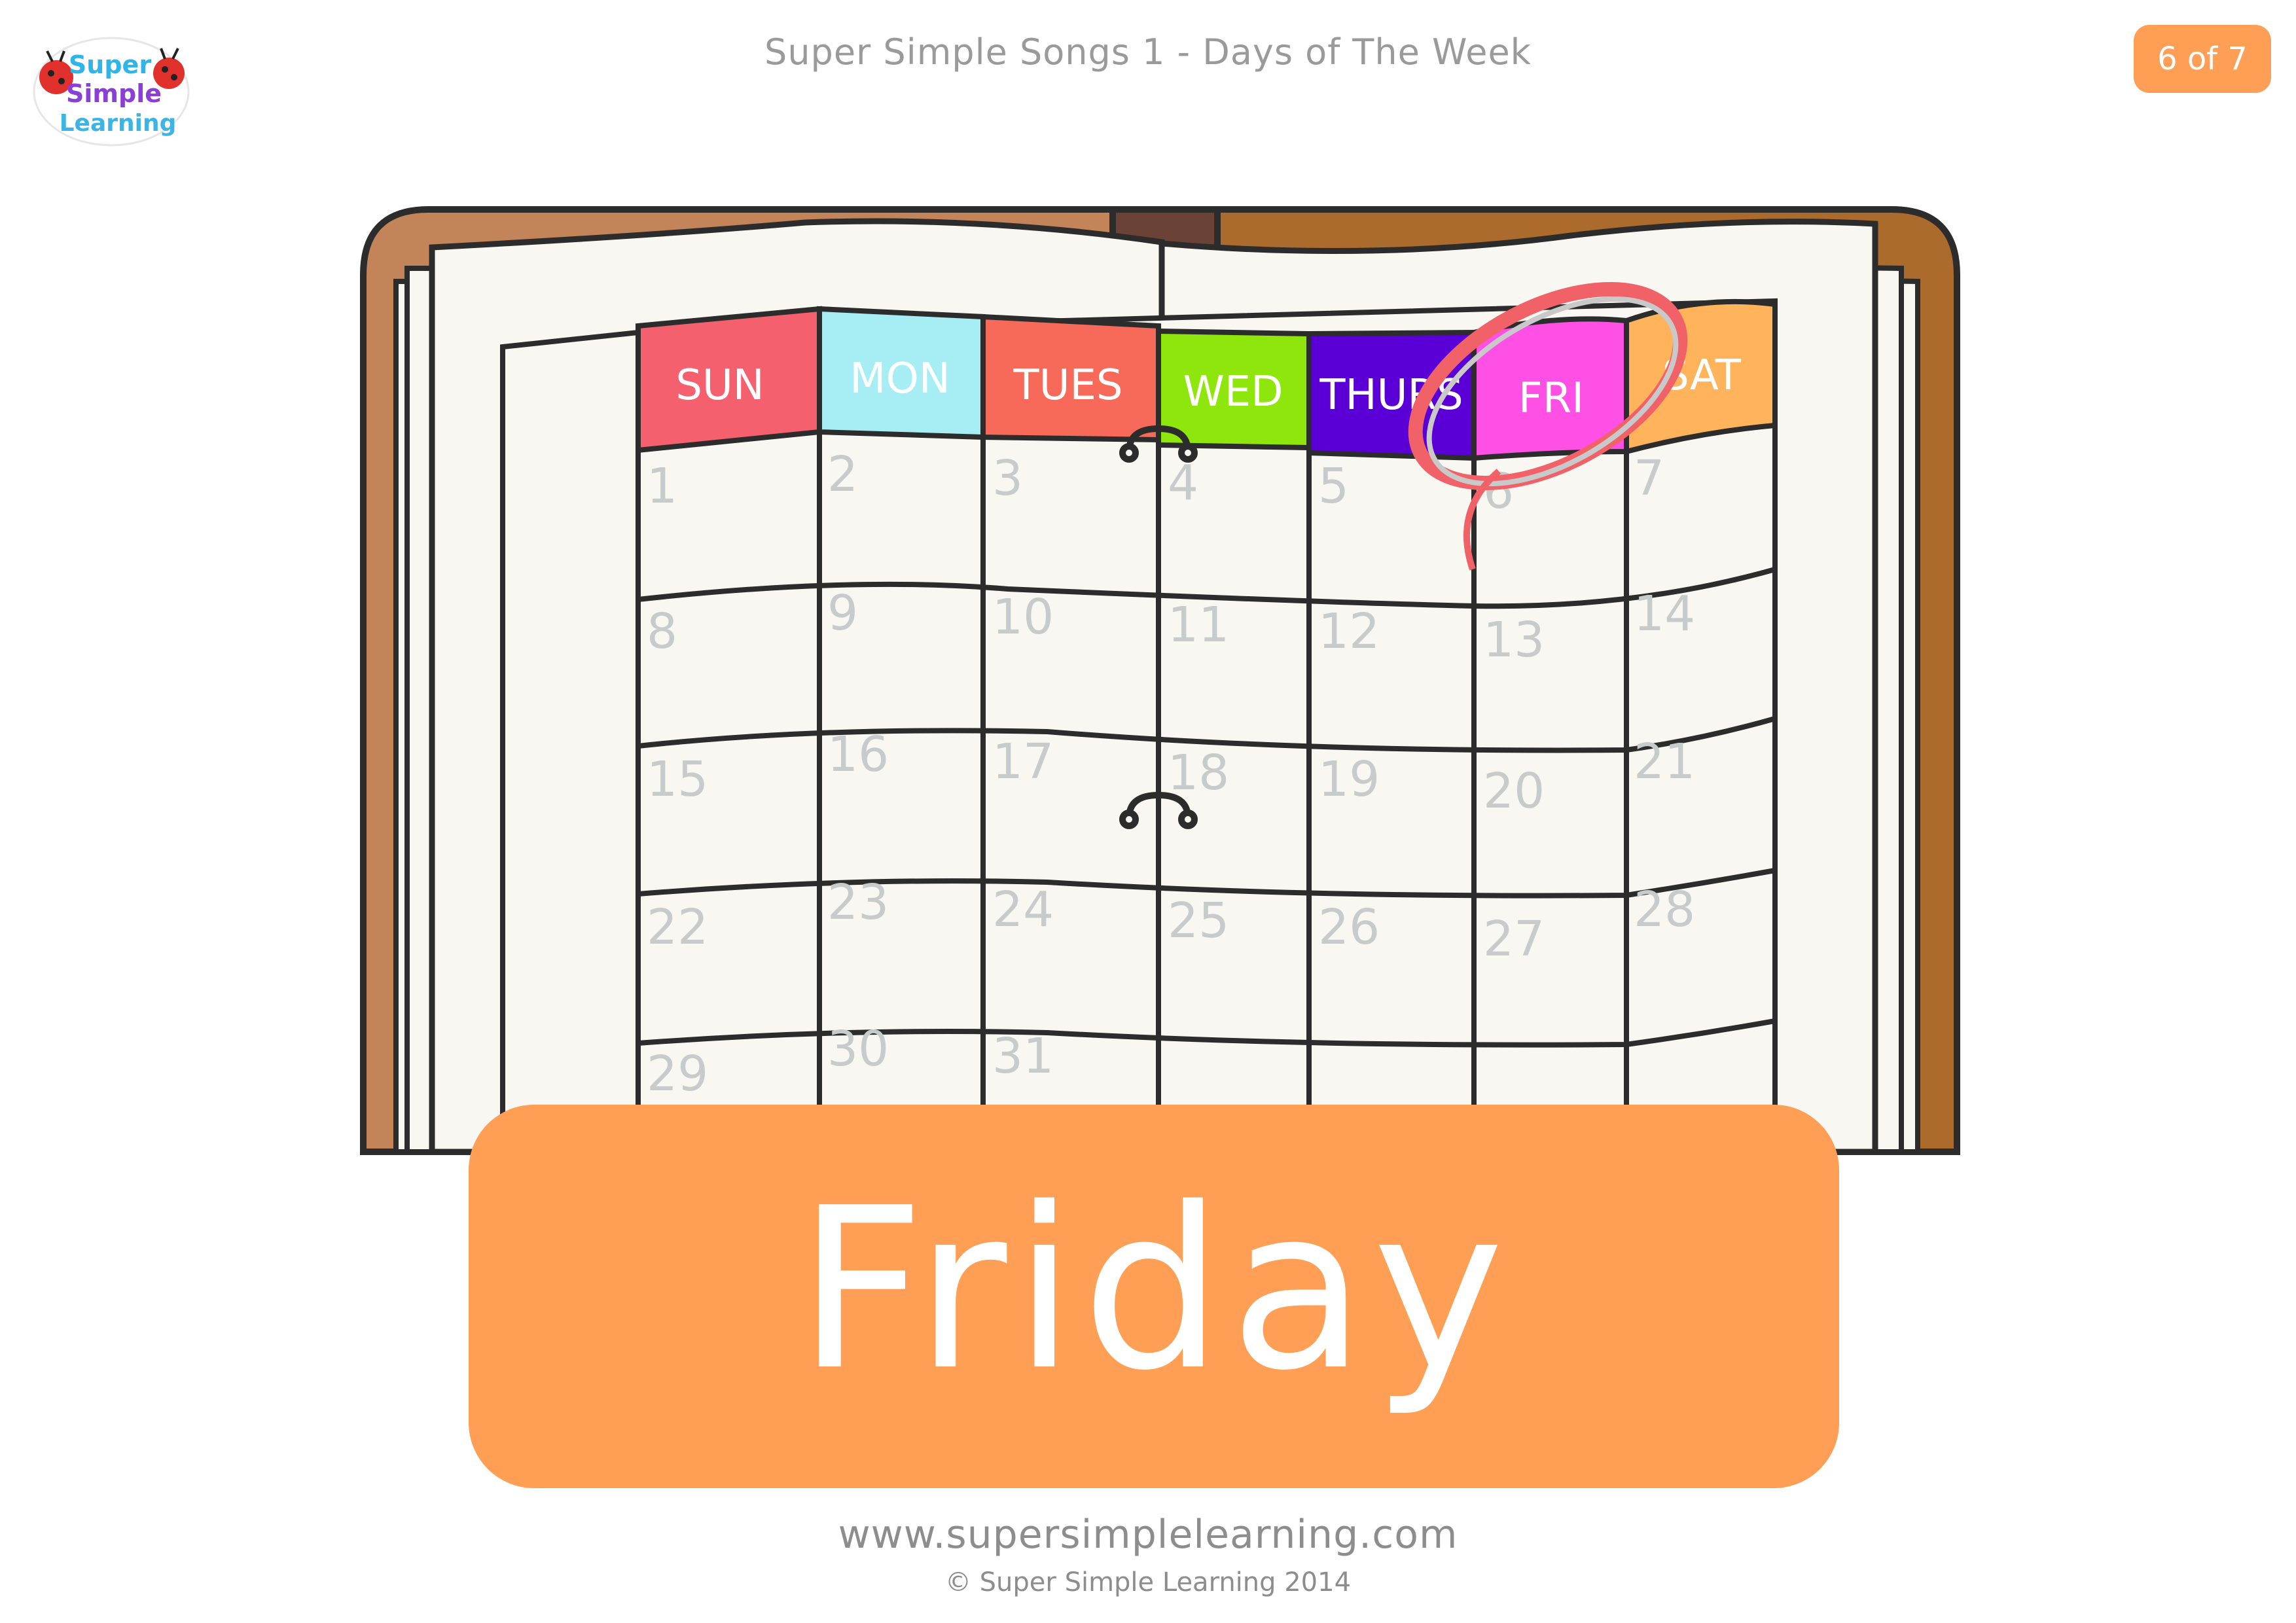 Image resolution: width=2296 pixels, height=1623 pixels. Describe the element at coordinates (1007, 479) in the screenshot. I see `date-number: 3` at that location.